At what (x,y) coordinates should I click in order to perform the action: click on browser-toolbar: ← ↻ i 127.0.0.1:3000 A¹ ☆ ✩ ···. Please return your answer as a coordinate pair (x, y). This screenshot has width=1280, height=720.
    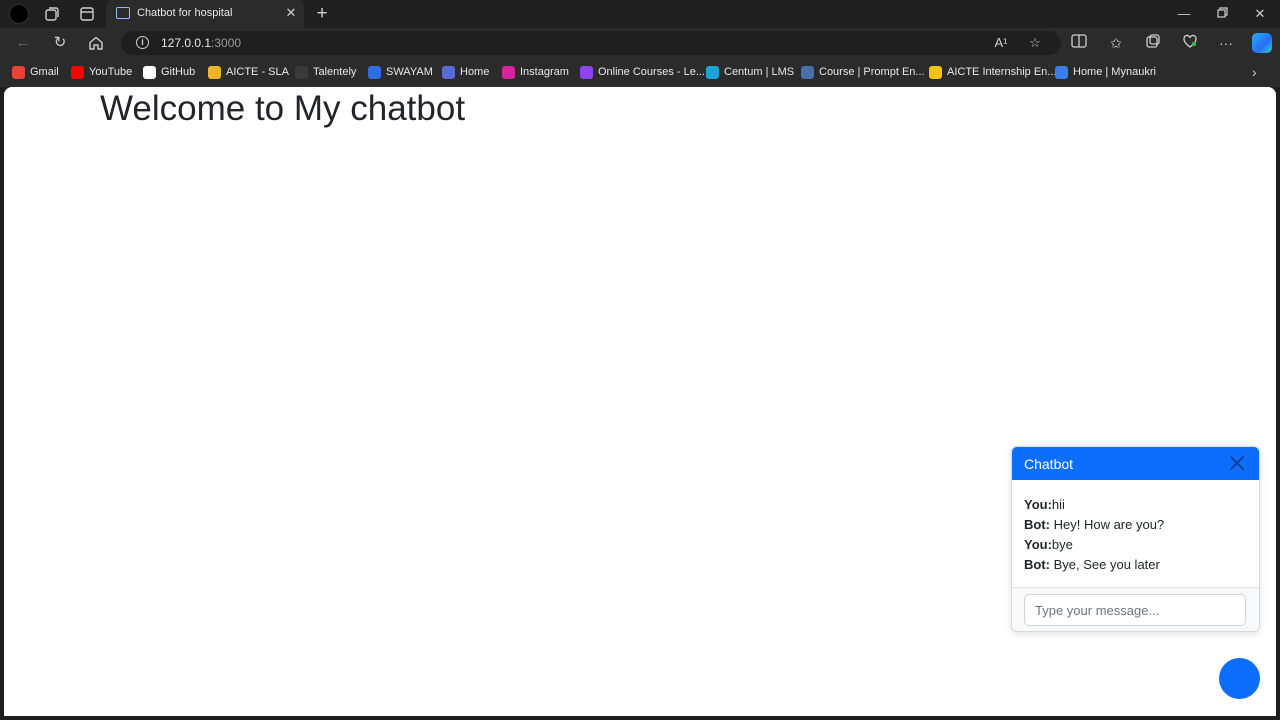
    Looking at the image, I should click on (640, 42).